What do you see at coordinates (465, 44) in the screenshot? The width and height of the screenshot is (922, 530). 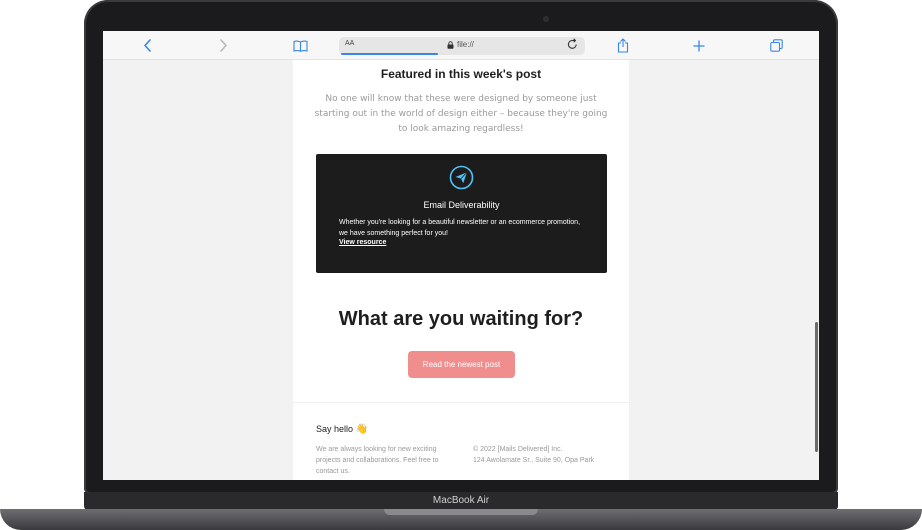 I see `url-text: file://` at bounding box center [465, 44].